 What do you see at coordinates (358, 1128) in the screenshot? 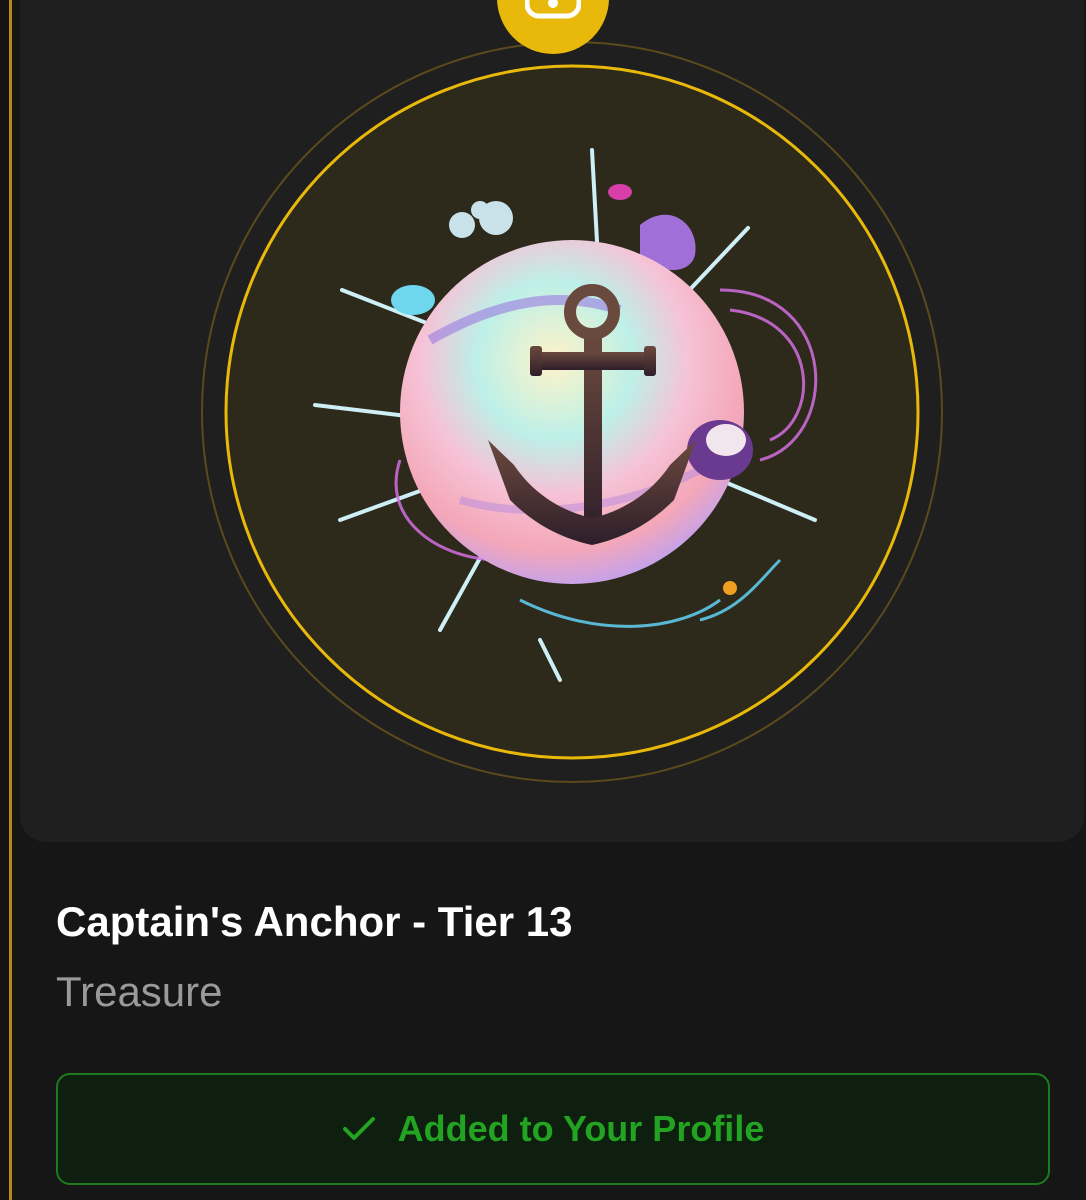
I see `check-icon` at bounding box center [358, 1128].